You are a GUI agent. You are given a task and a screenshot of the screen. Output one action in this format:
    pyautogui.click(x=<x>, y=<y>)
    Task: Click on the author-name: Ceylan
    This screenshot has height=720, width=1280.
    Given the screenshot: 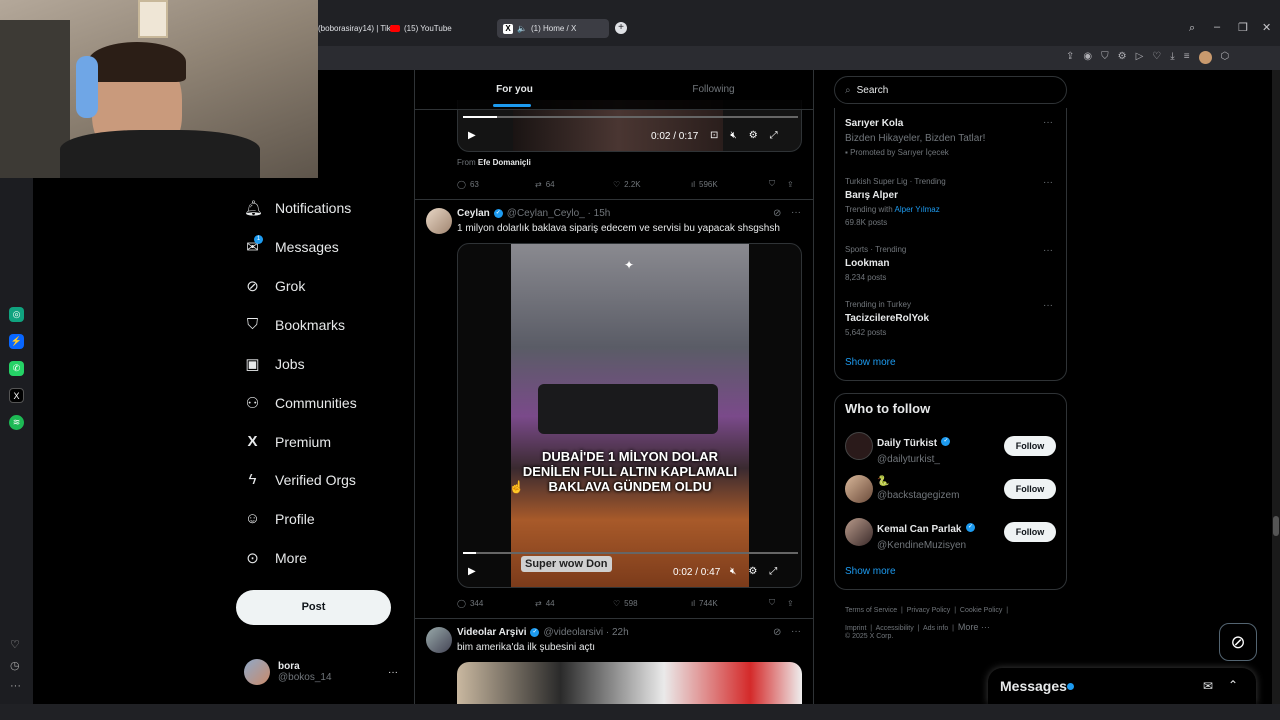 What is the action you would take?
    pyautogui.click(x=473, y=213)
    